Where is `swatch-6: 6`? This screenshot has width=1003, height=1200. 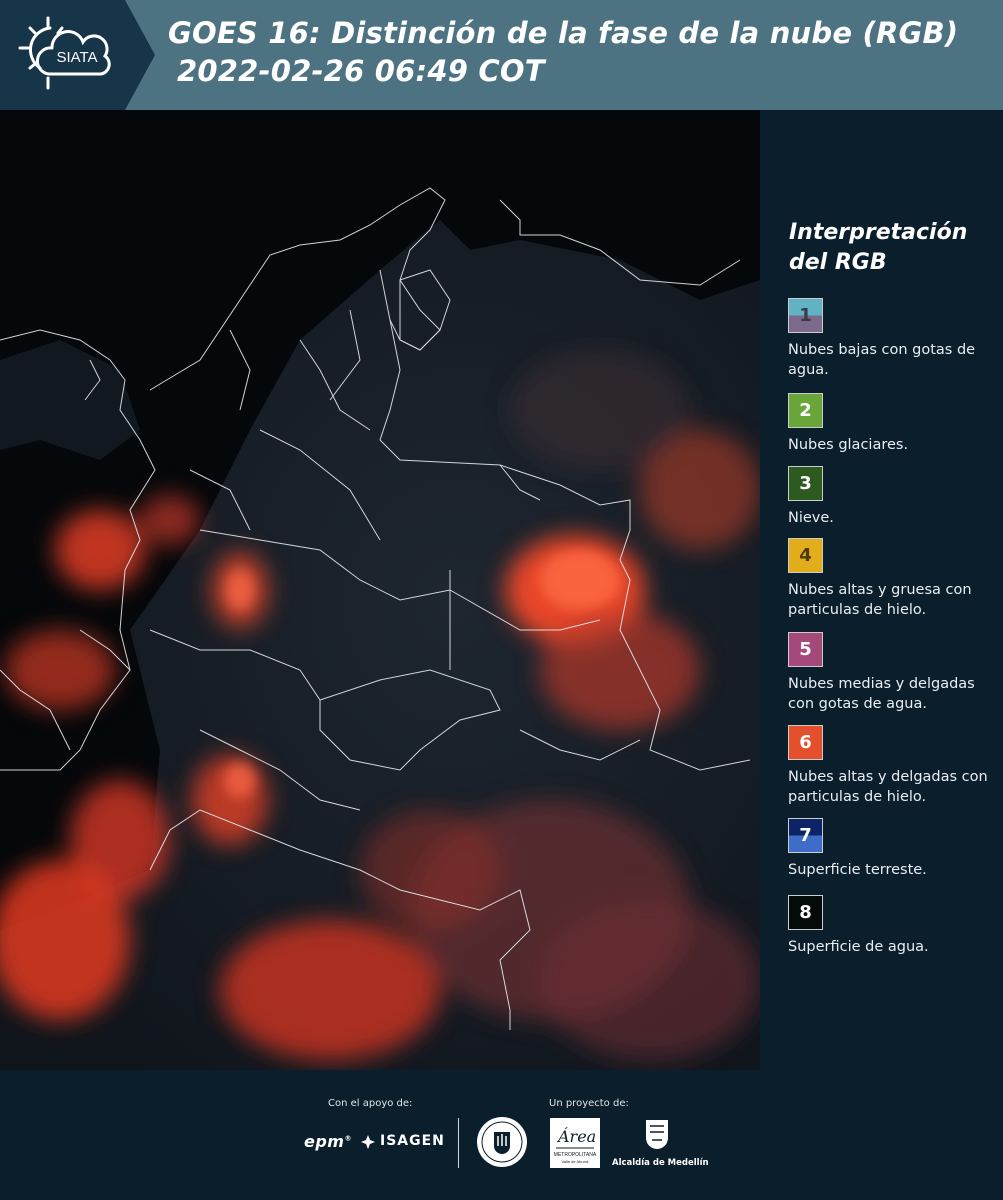 swatch-6: 6 is located at coordinates (805, 742).